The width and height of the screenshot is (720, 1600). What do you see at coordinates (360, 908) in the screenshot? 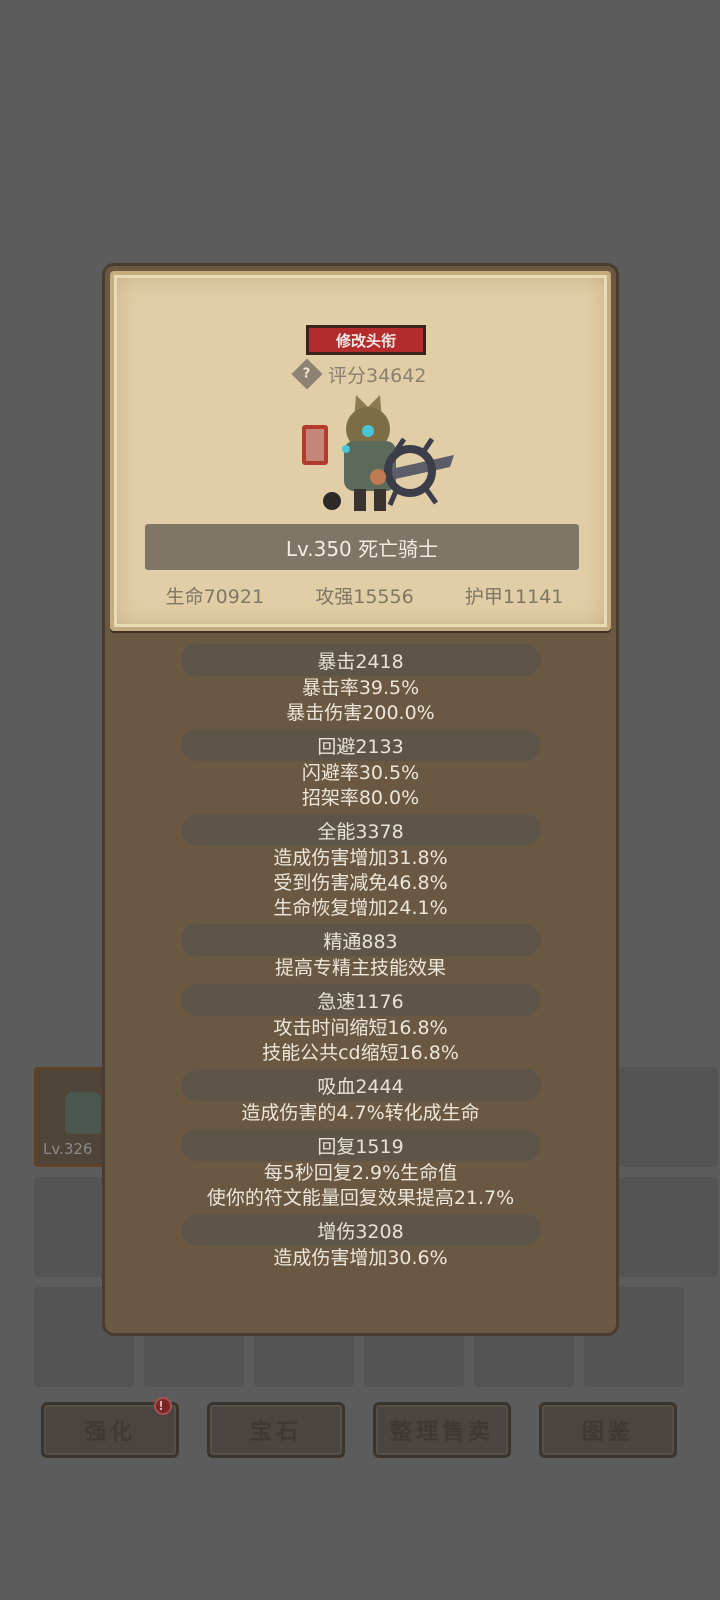
I see `attribute-detail: 生命恢复增加24.1%` at bounding box center [360, 908].